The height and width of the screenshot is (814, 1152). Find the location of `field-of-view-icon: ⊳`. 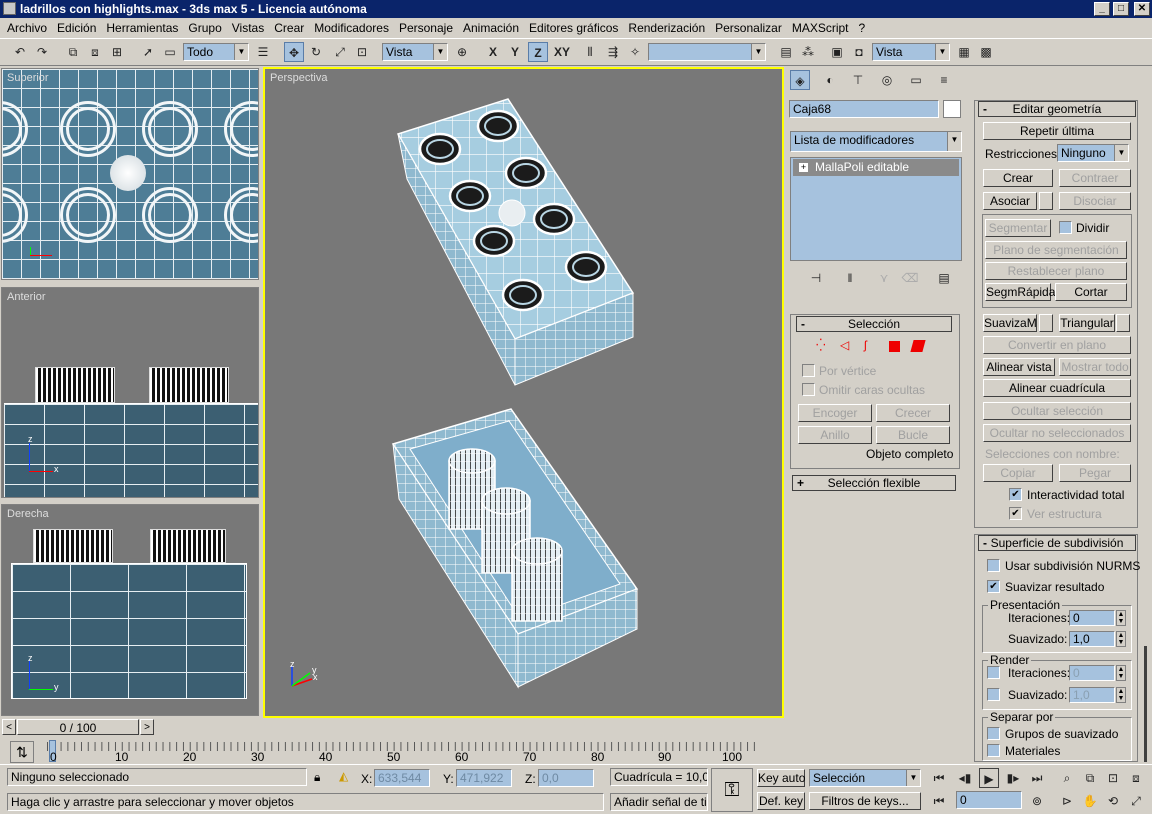

field-of-view-icon: ⊳ is located at coordinates (1067, 801).